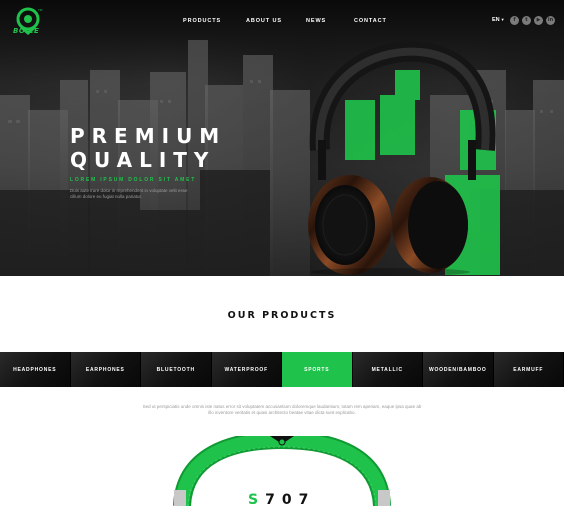  I want to click on trademark-label: TM, so click(40, 10).